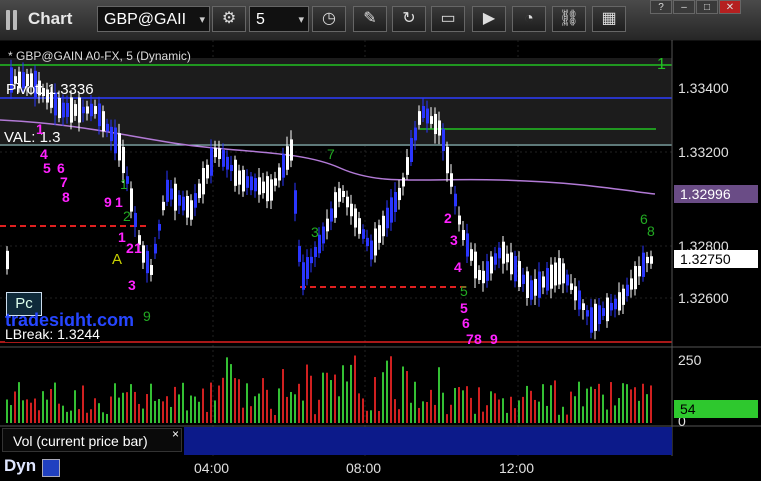 The image size is (761, 481). I want to click on symbol-selector: GBP@GAII ▾, so click(153, 19).